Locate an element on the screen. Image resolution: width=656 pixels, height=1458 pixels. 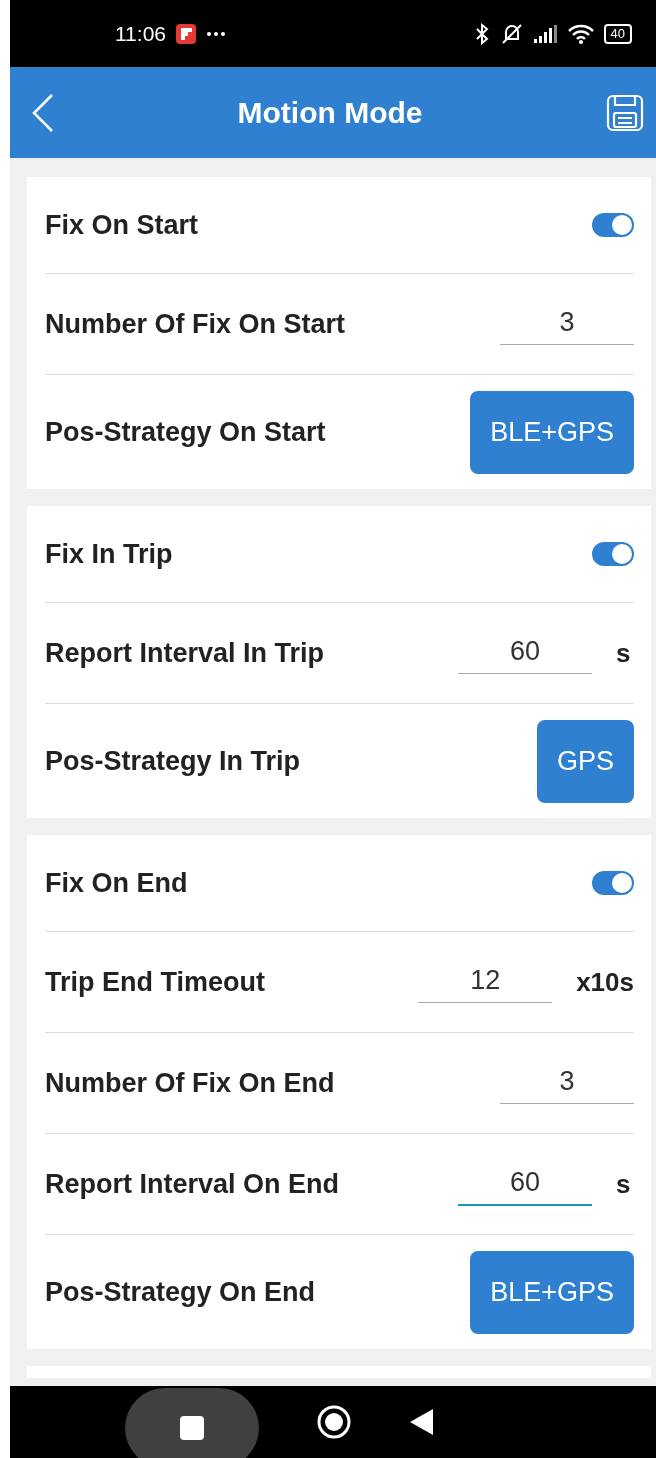
battery-indicator: 40 is located at coordinates (617, 33).